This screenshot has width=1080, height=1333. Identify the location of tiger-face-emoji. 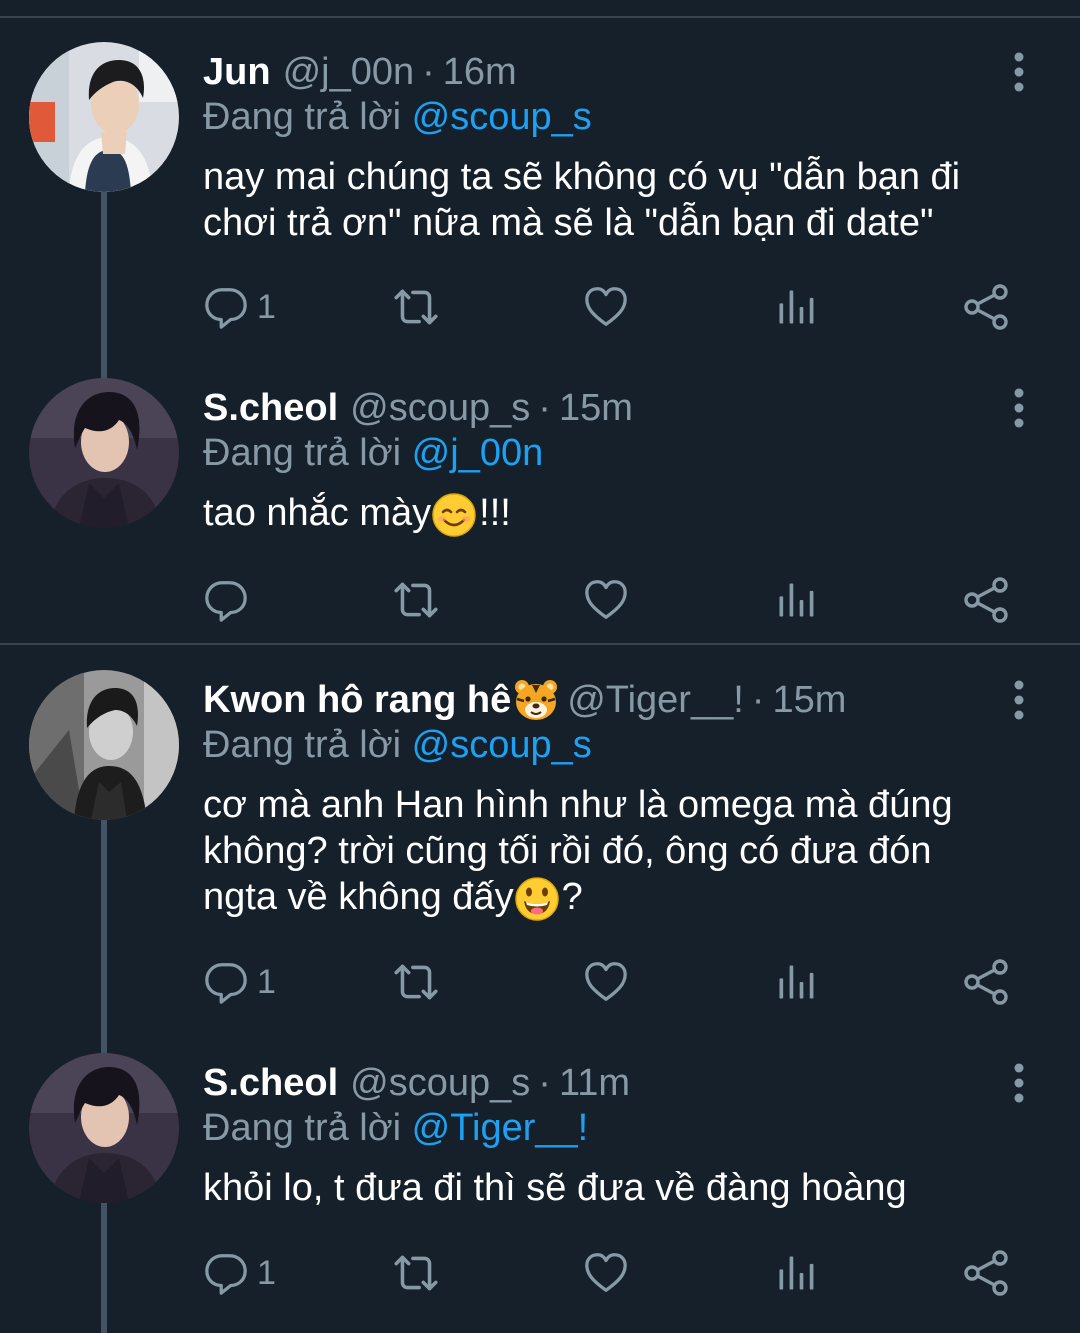
(536, 700).